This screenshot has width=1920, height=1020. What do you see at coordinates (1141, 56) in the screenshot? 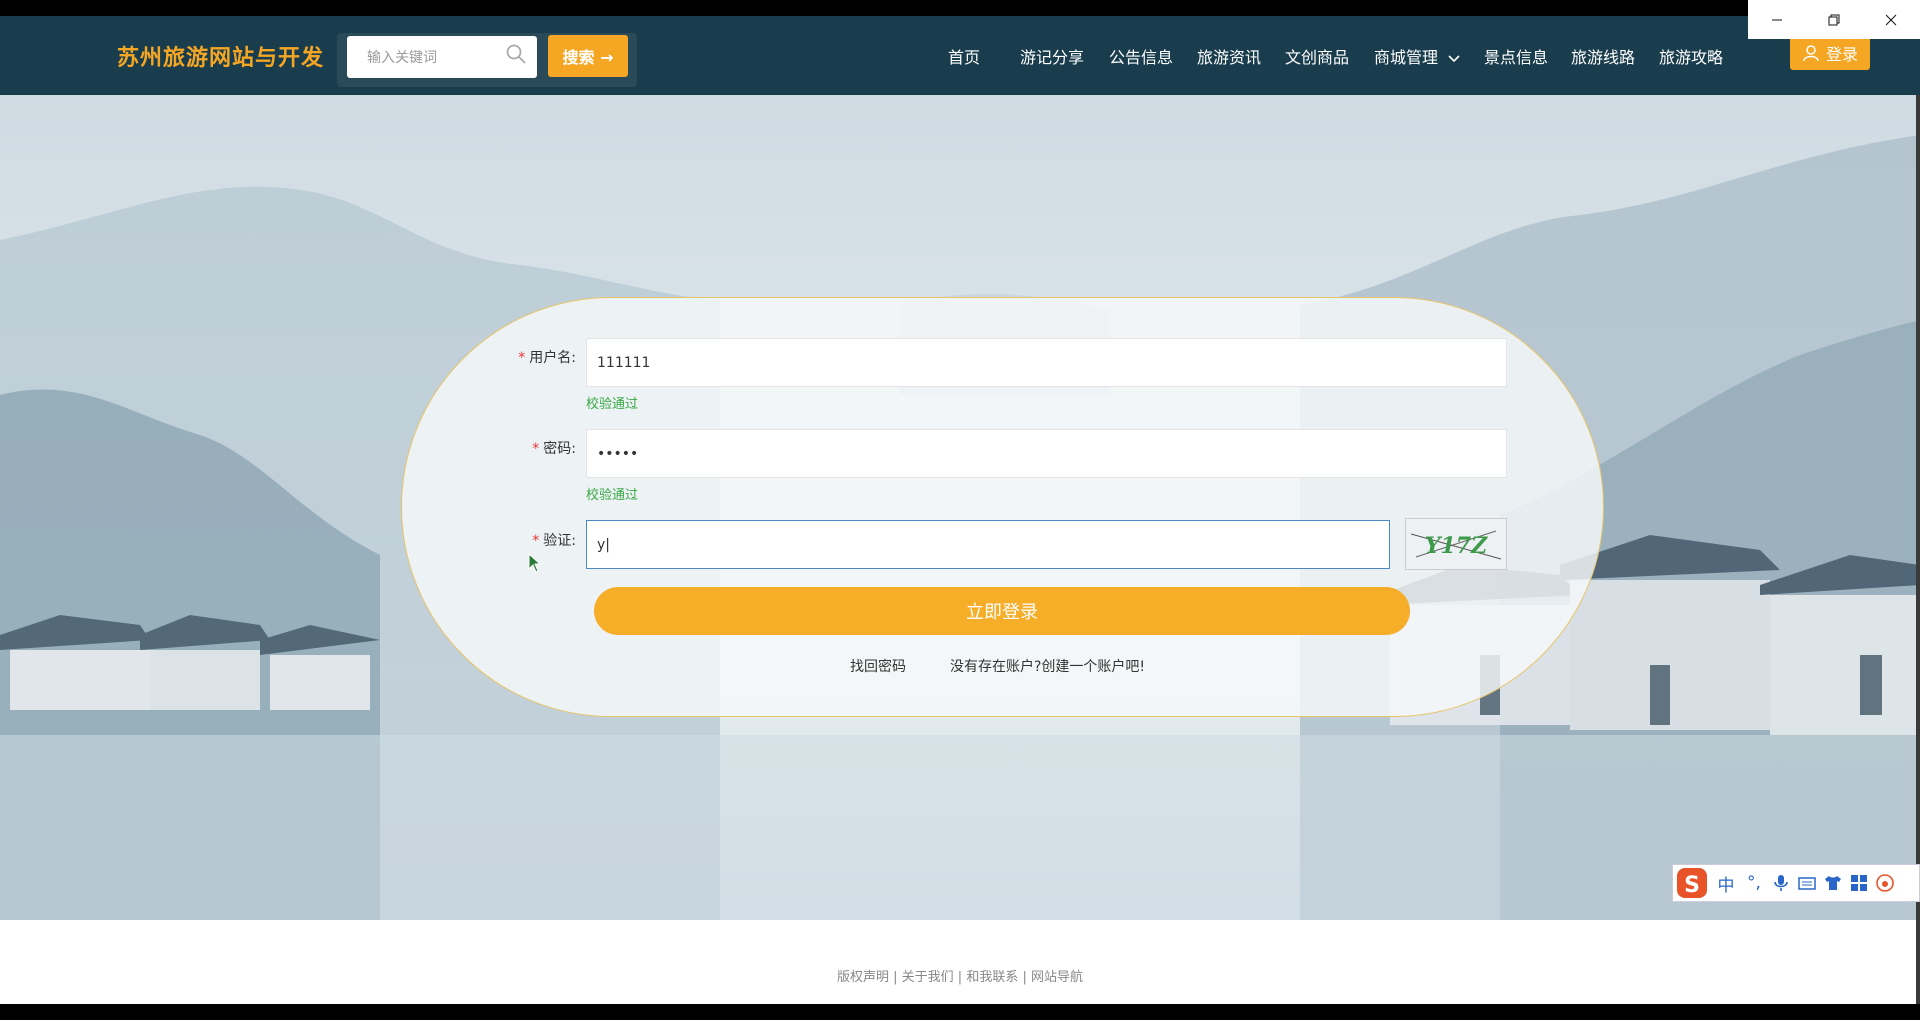
I see `nav-item-announcements: 公告信息` at bounding box center [1141, 56].